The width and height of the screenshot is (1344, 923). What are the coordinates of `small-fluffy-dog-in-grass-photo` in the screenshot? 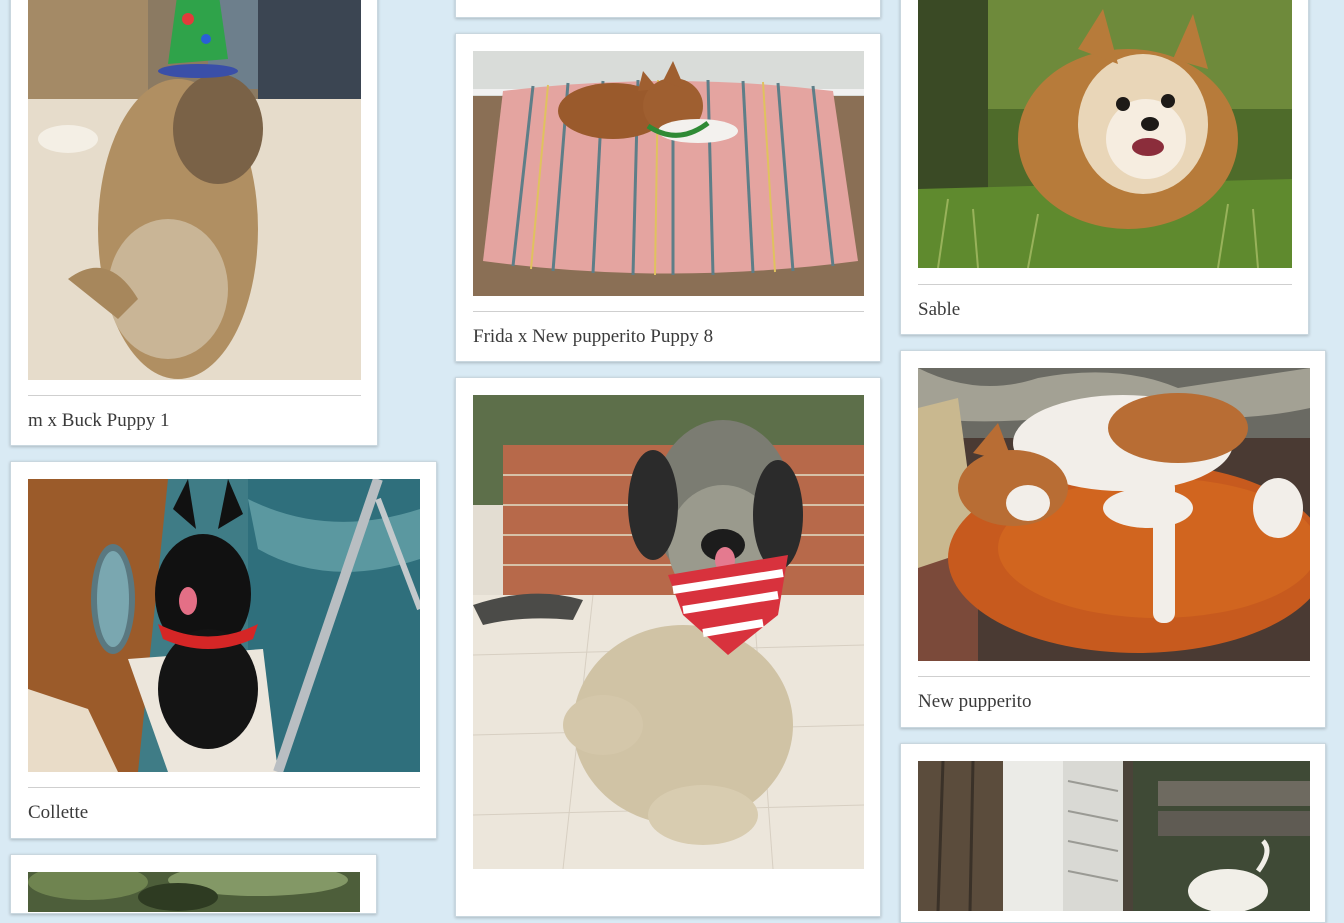 It's located at (1105, 134).